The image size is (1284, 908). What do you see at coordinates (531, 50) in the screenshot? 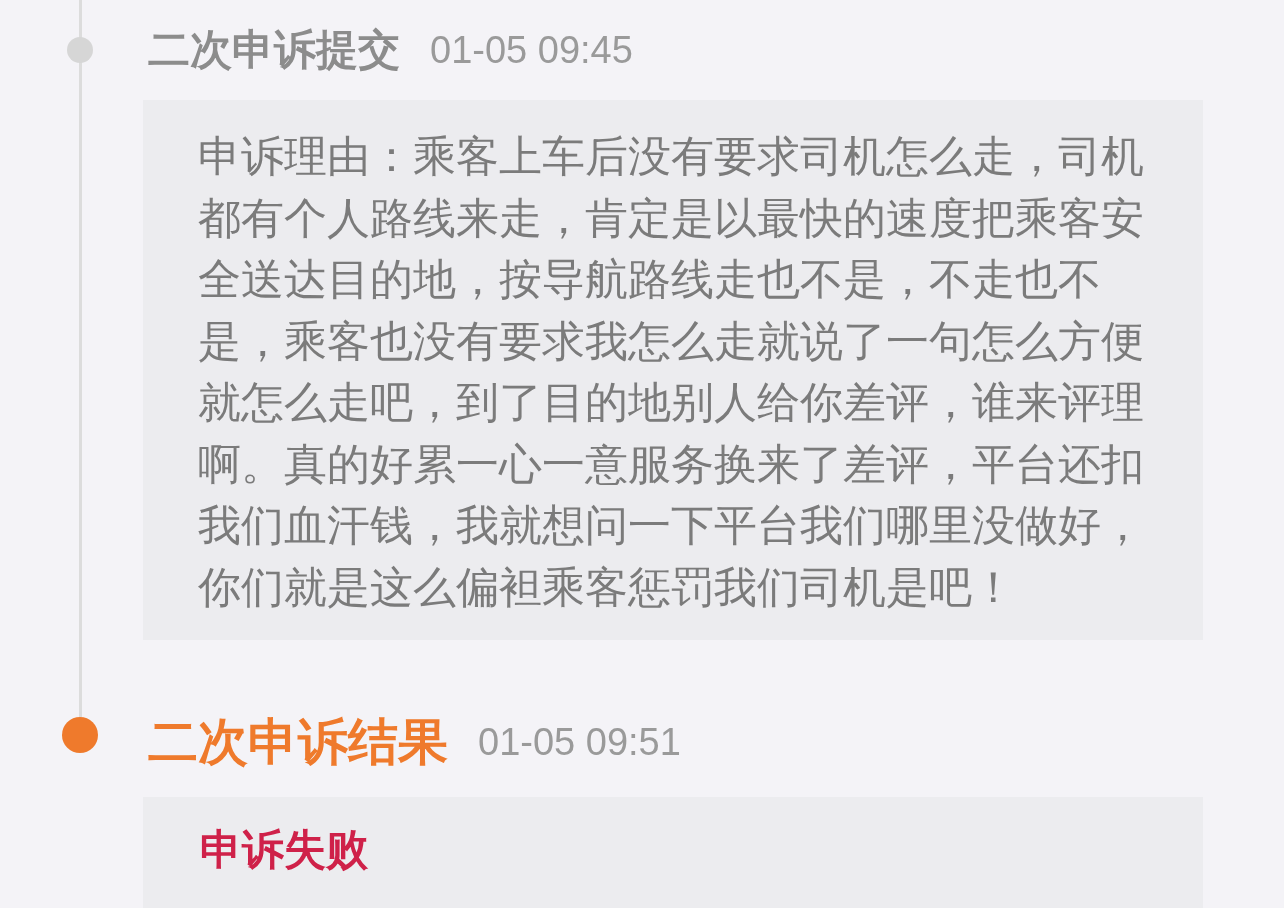
I see `event-time: 01-05 09:45` at bounding box center [531, 50].